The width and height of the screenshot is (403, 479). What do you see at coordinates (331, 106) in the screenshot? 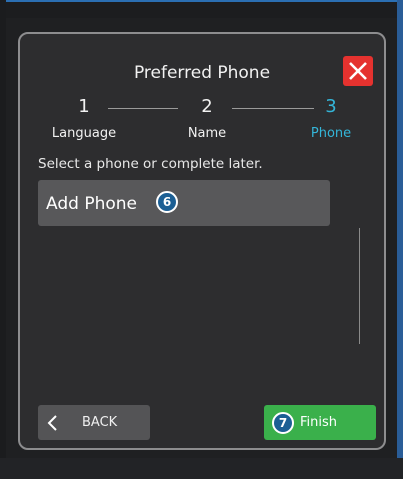
I see `step-3-number: 3` at bounding box center [331, 106].